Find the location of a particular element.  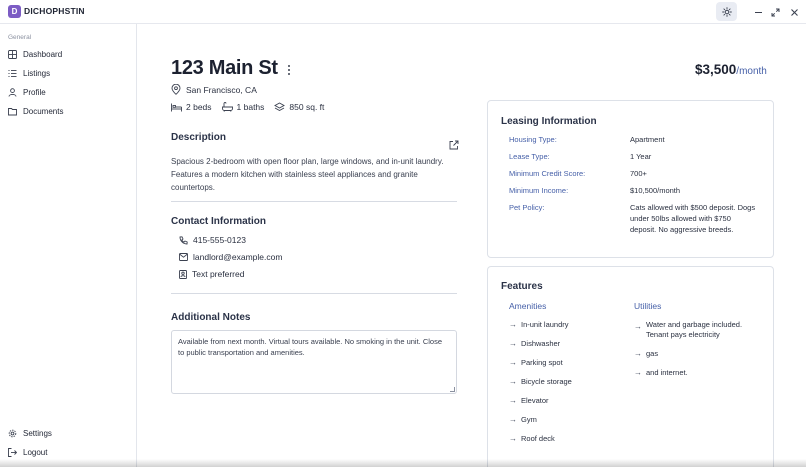

sidebar-item-listings: Listings is located at coordinates (29, 73).